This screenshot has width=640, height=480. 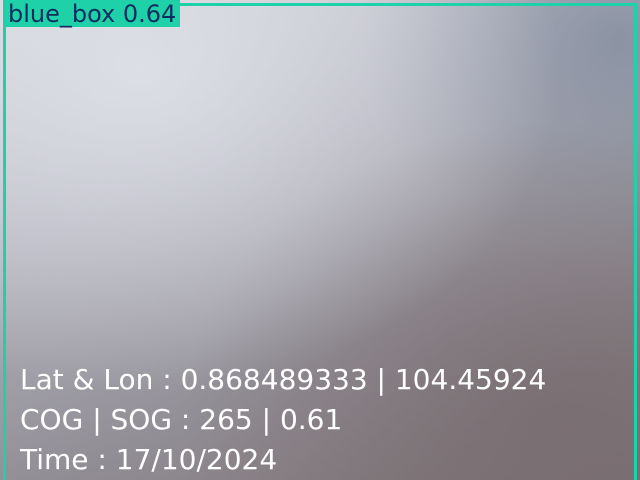 I want to click on detection-label: blue_box 0.64, so click(x=92, y=14).